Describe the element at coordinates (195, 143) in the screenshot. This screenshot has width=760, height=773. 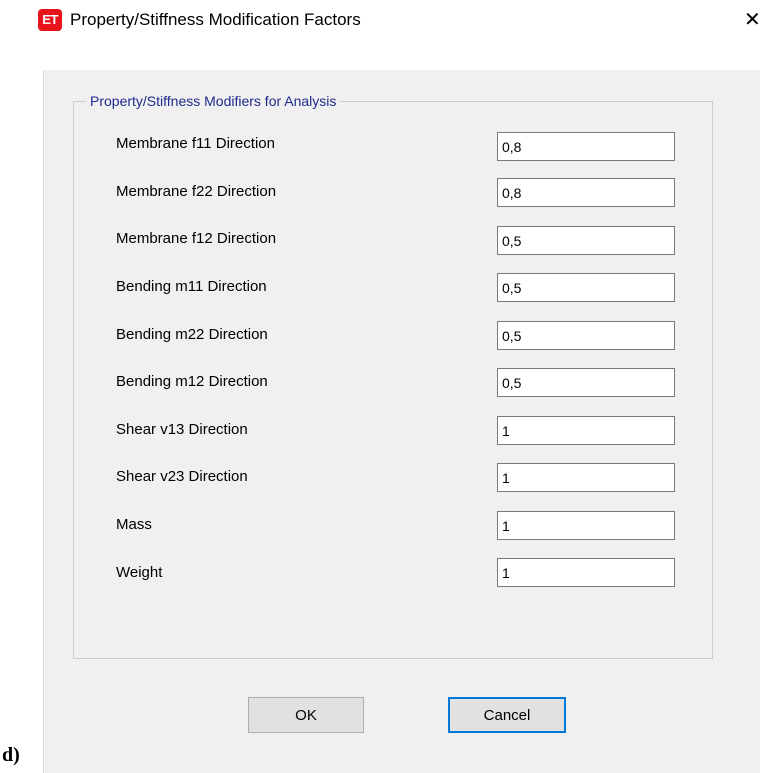
I see `membrane-f11-label: Membrane f11 Direction` at that location.